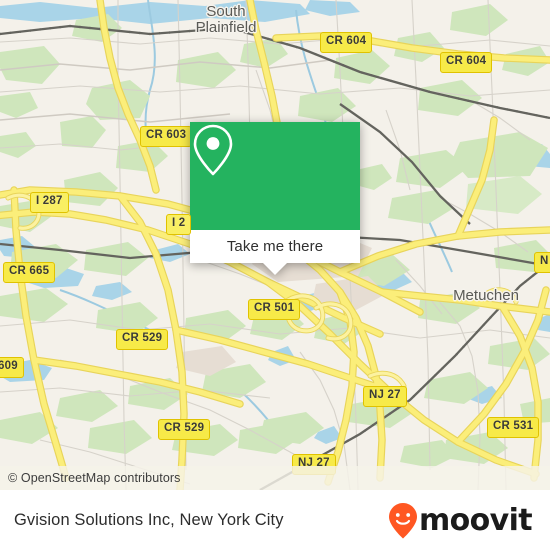 The image size is (550, 550). What do you see at coordinates (12, 367) in the screenshot?
I see `road-shield-609: 609` at bounding box center [12, 367].